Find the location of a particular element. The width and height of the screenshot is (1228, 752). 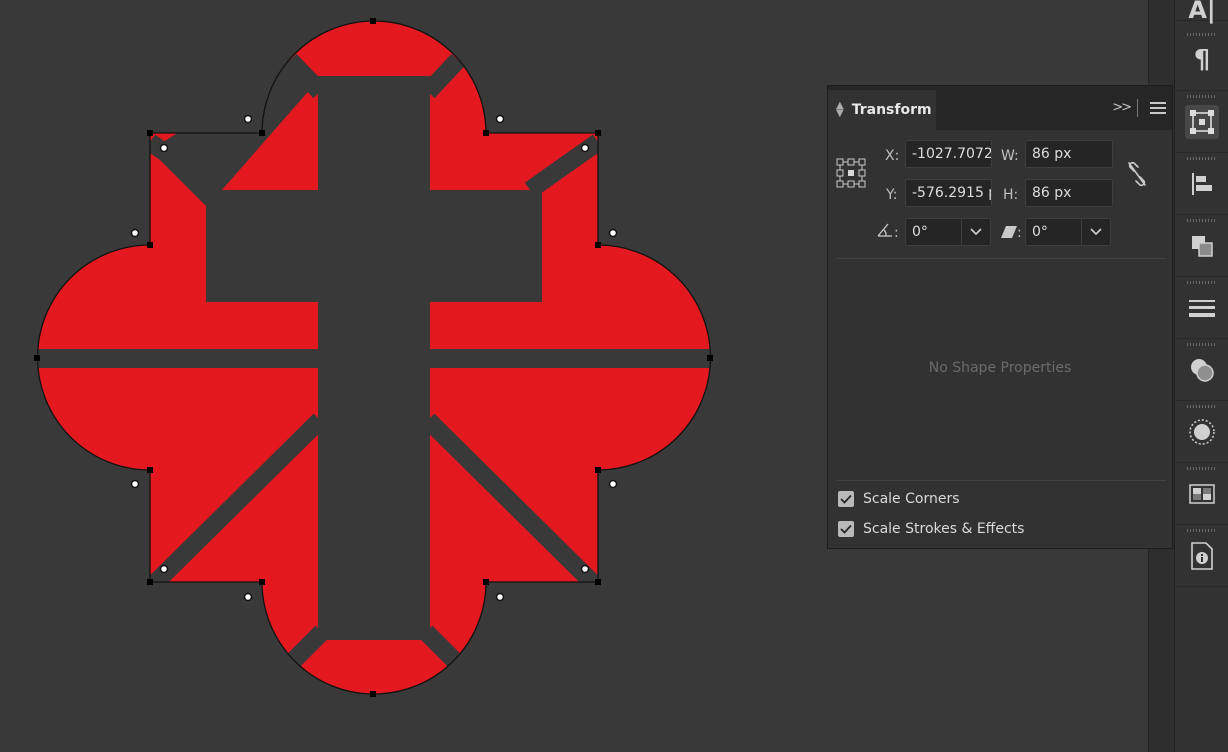

anchor-bottom-left-inner is located at coordinates (262, 582).